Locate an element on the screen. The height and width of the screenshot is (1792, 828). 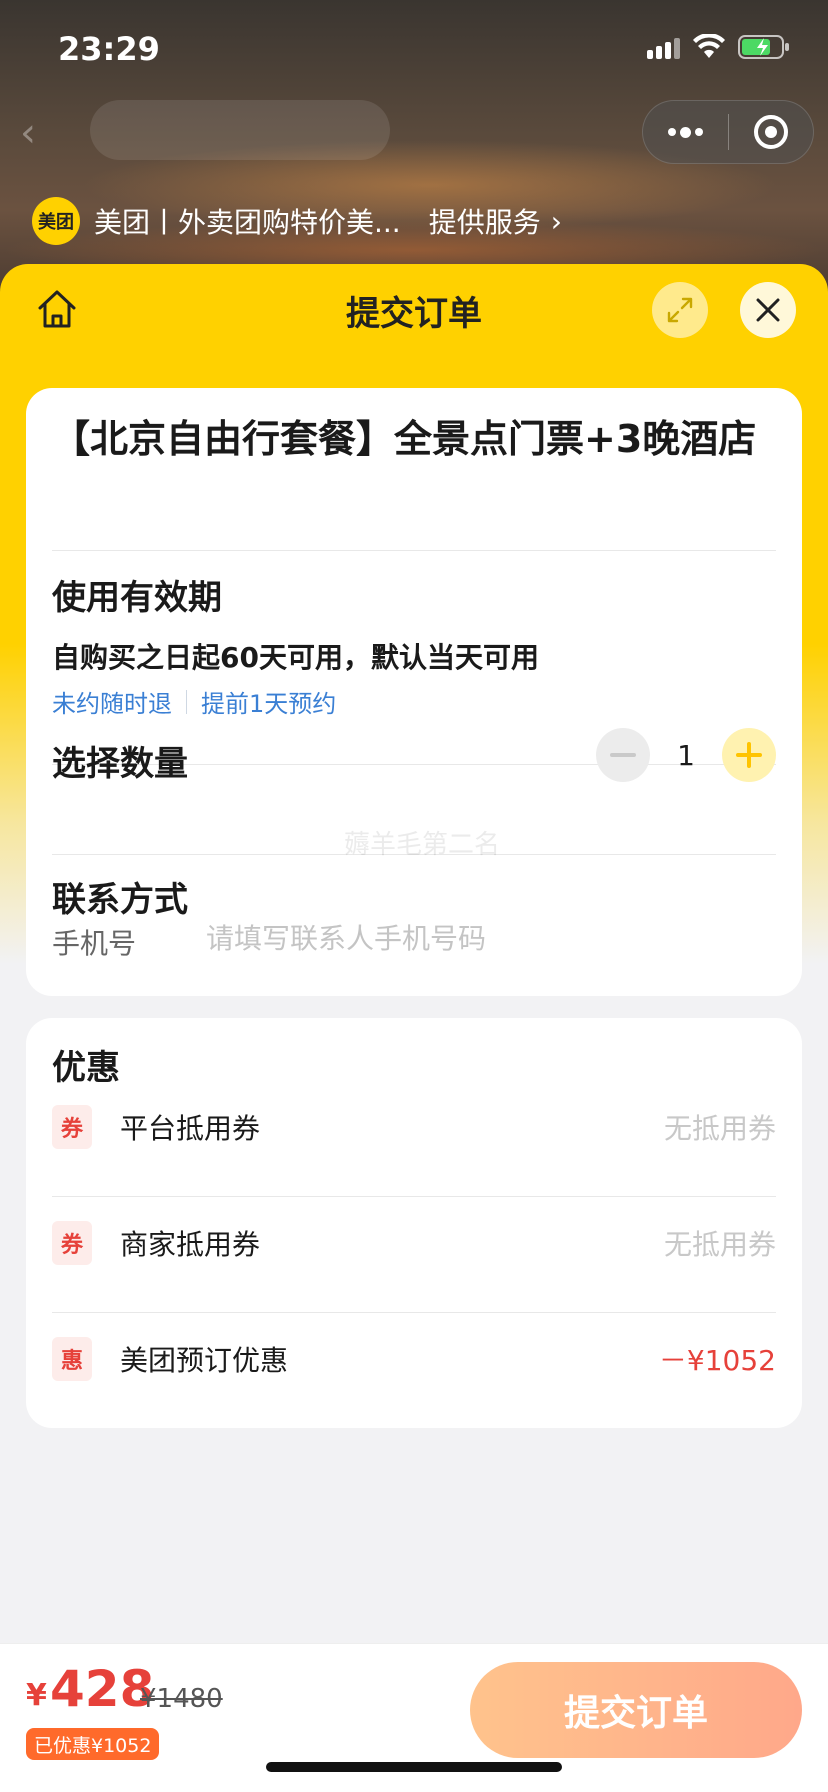
discount-name: 平台抵用券 is located at coordinates (190, 1128).